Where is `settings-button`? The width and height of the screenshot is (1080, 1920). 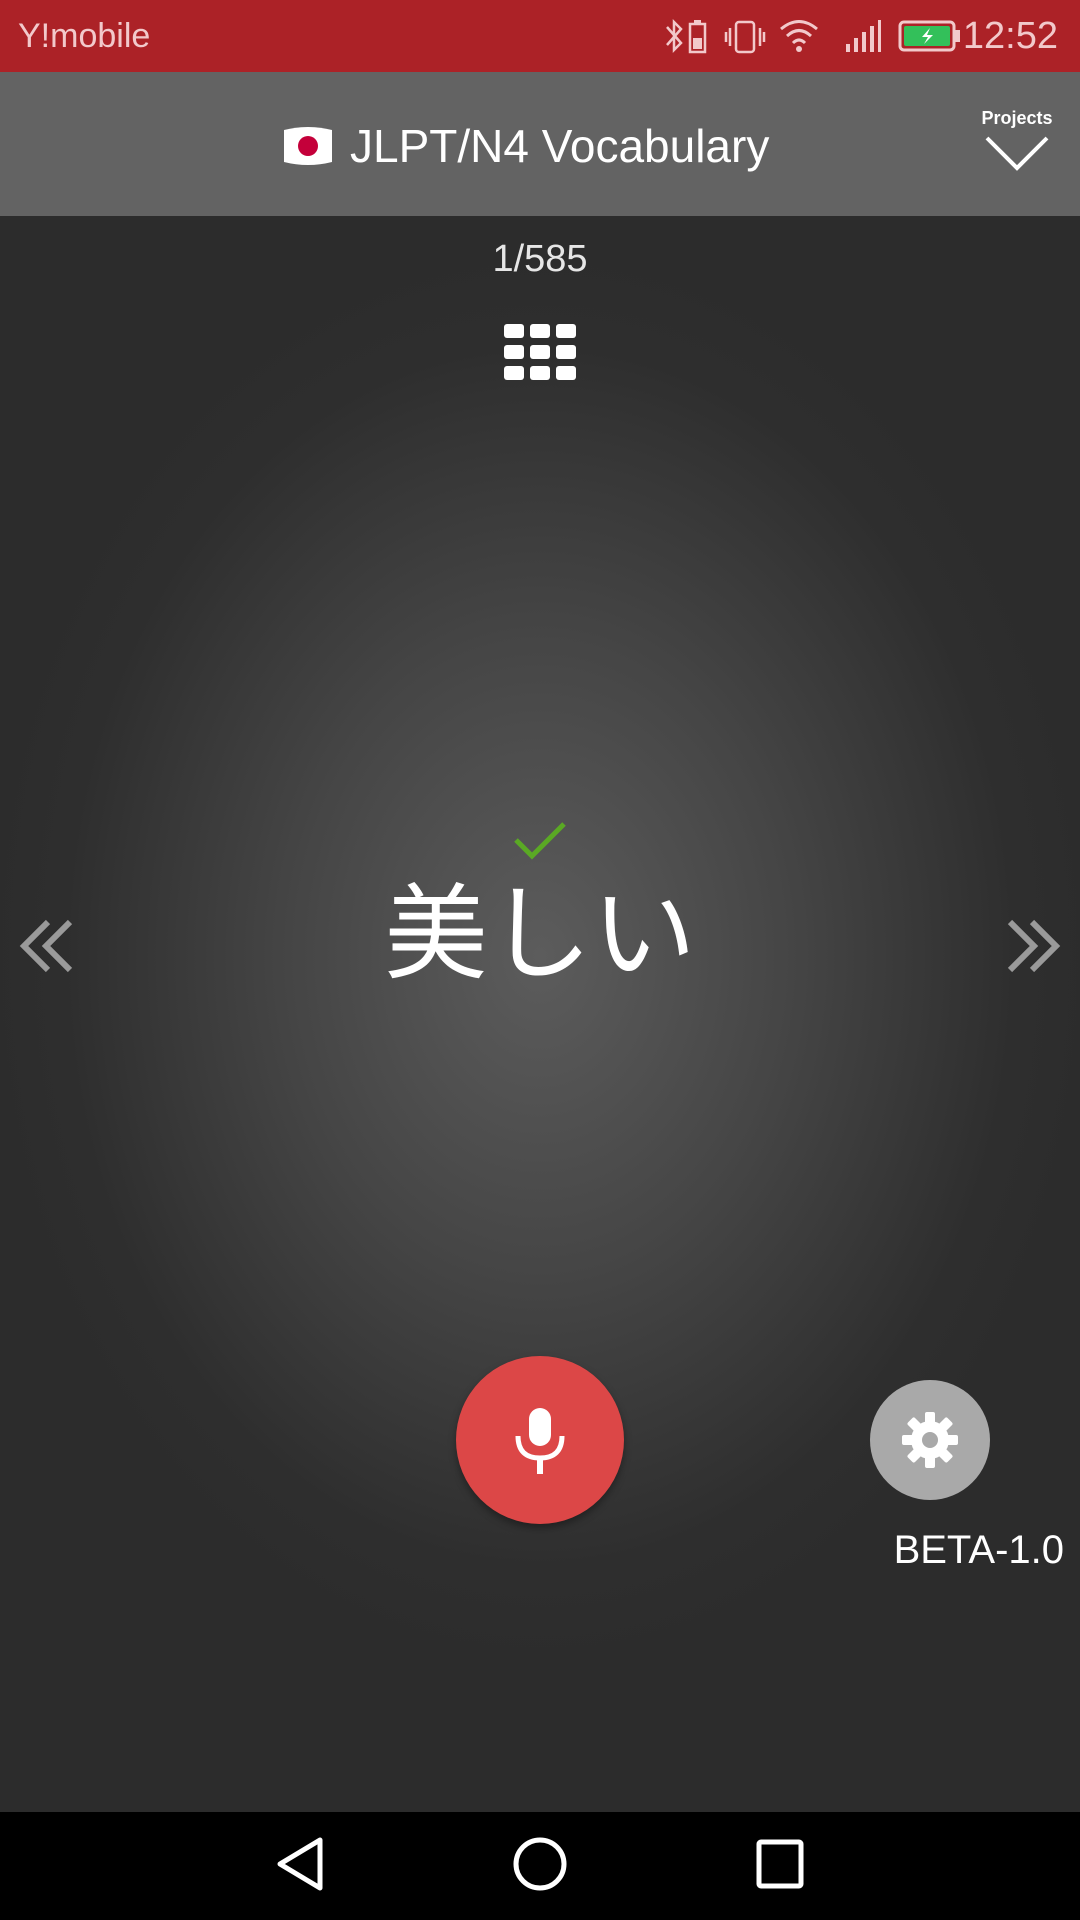 settings-button is located at coordinates (930, 1440).